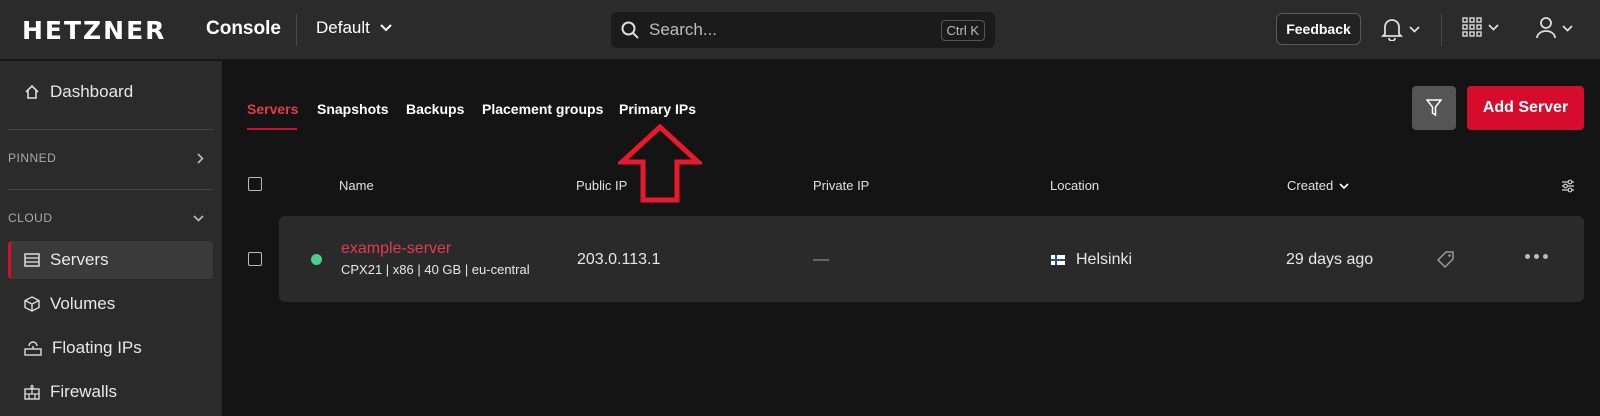  I want to click on user-menu, so click(1554, 28).